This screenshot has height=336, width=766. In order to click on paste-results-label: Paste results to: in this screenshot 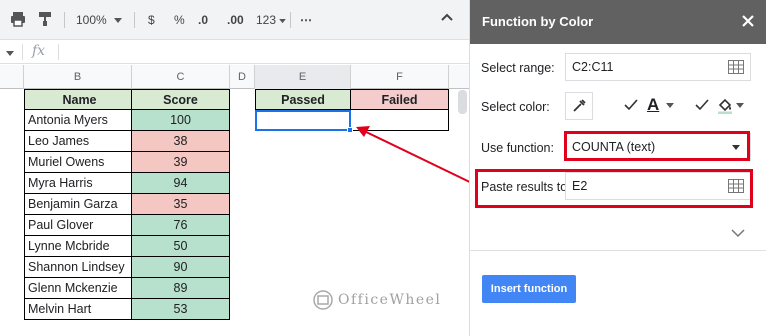, I will do `click(526, 187)`.